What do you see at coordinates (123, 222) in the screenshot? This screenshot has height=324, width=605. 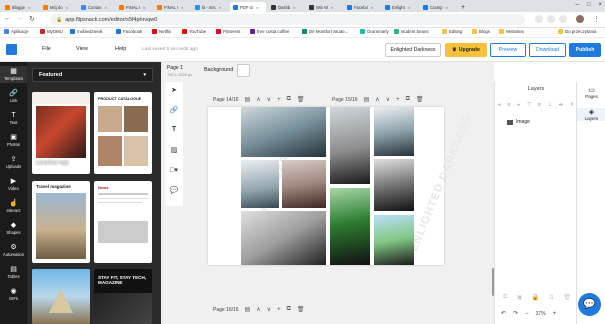 I see `template-thumbnail: News` at bounding box center [123, 222].